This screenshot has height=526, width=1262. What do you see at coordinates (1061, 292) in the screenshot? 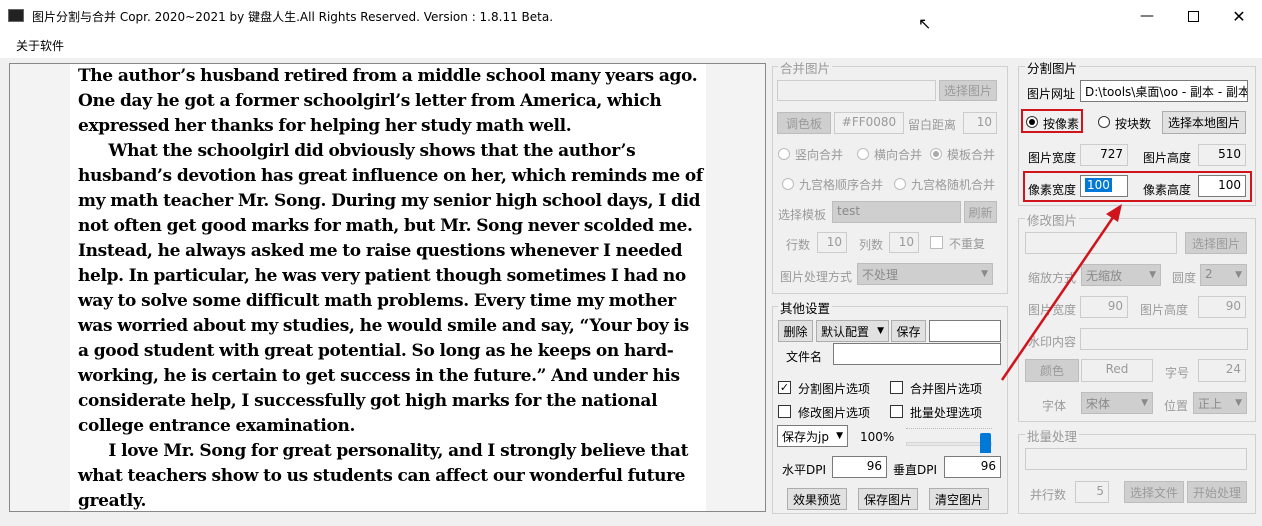
I see `annotation-arrow` at bounding box center [1061, 292].